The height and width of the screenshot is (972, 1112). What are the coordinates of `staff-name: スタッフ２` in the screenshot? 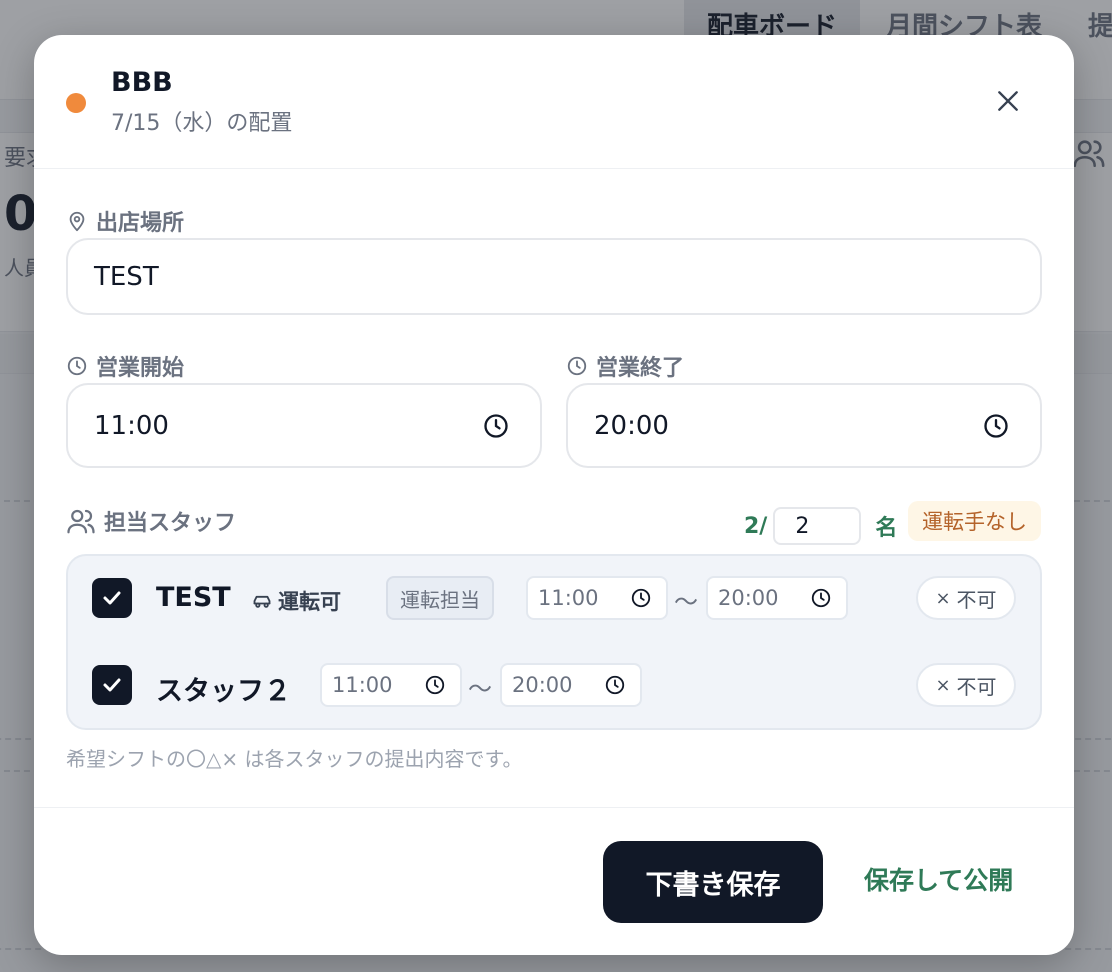 It's located at (223, 691).